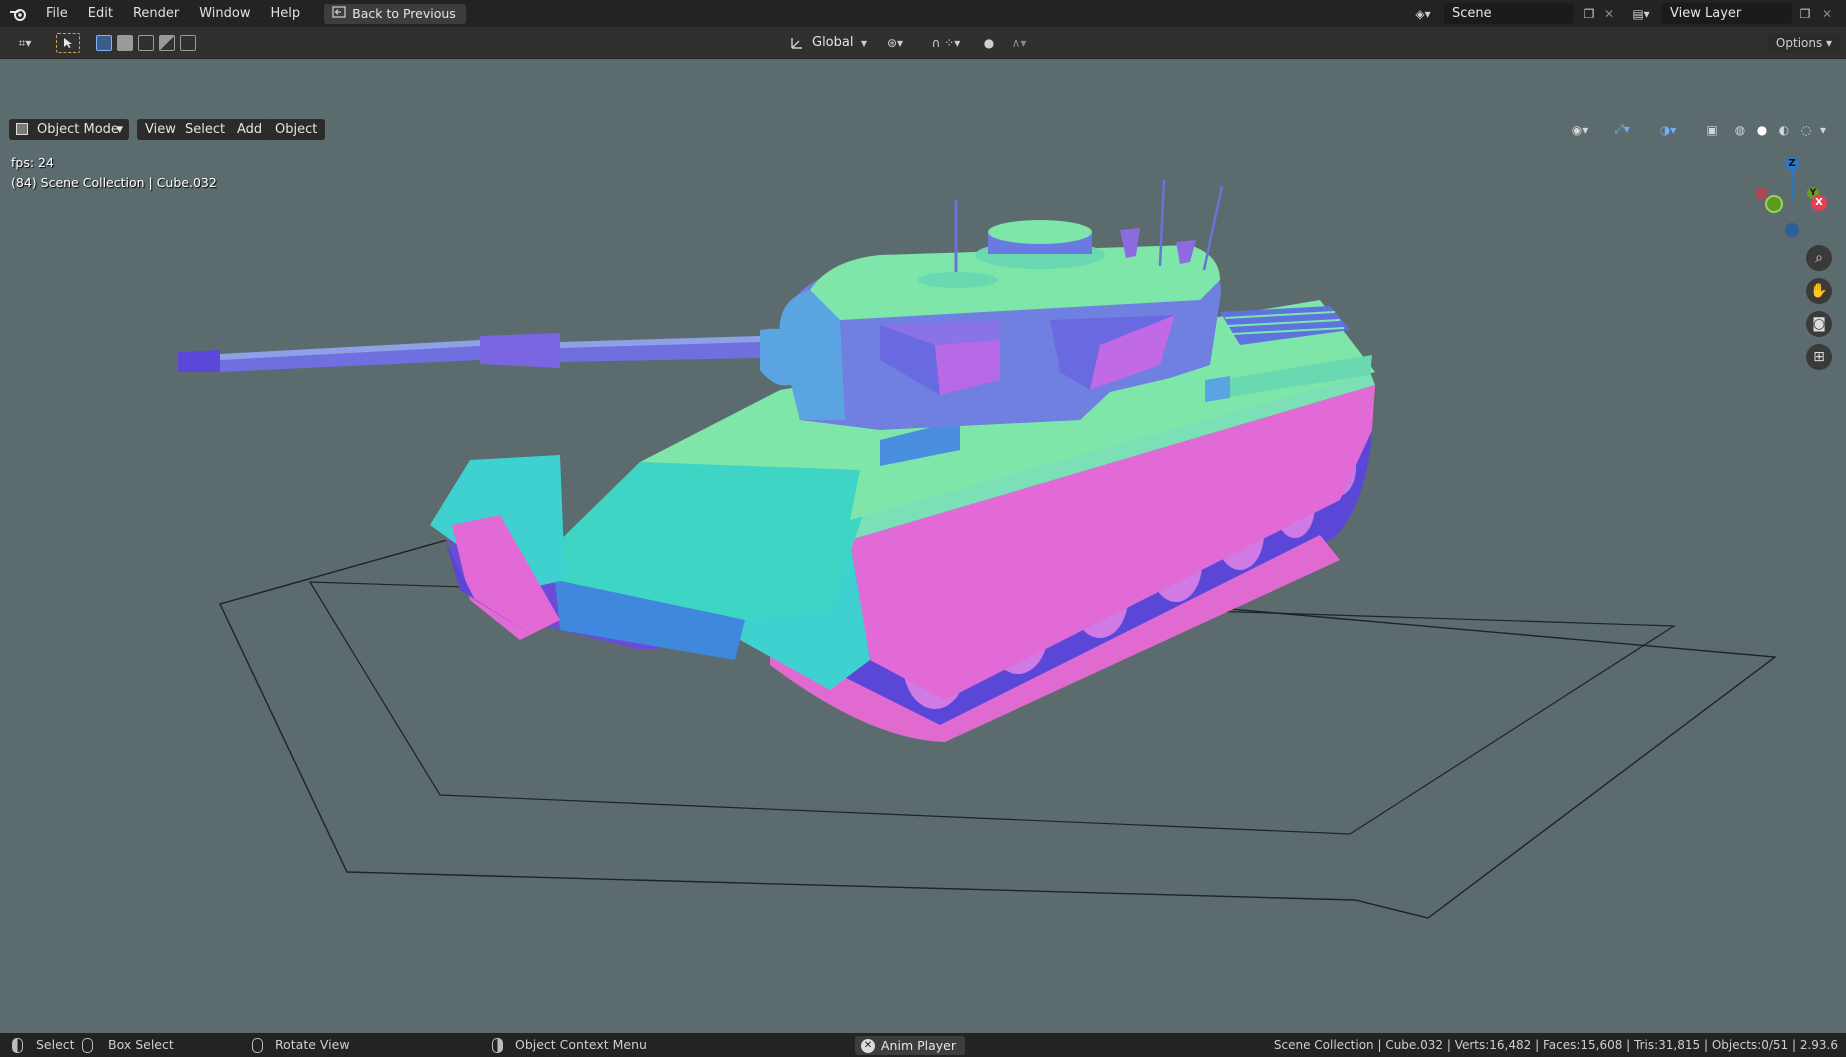 This screenshot has height=1057, width=1846. What do you see at coordinates (257, 1045) in the screenshot?
I see `mouse-middle-icon` at bounding box center [257, 1045].